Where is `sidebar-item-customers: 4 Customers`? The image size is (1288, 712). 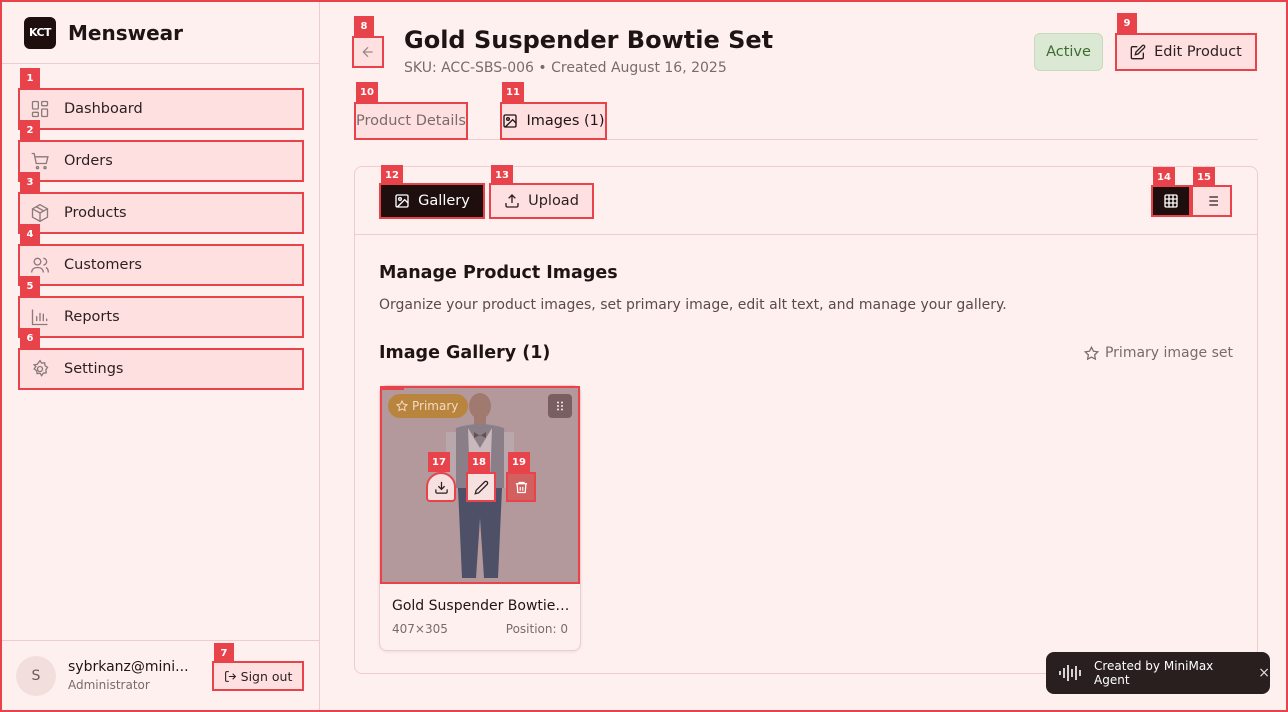
sidebar-item-customers: 4 Customers is located at coordinates (161, 255).